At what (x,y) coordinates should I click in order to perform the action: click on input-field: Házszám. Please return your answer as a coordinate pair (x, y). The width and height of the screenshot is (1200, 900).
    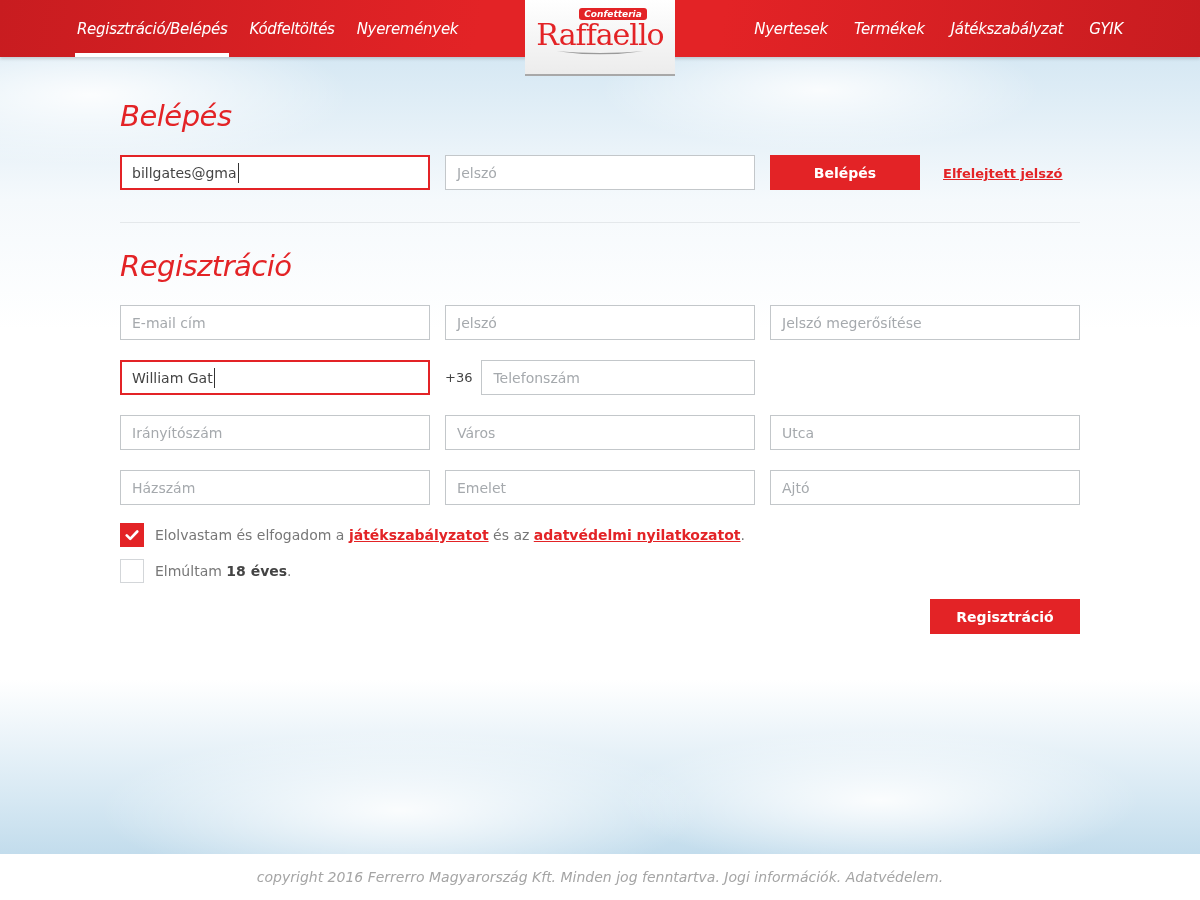
    Looking at the image, I should click on (275, 487).